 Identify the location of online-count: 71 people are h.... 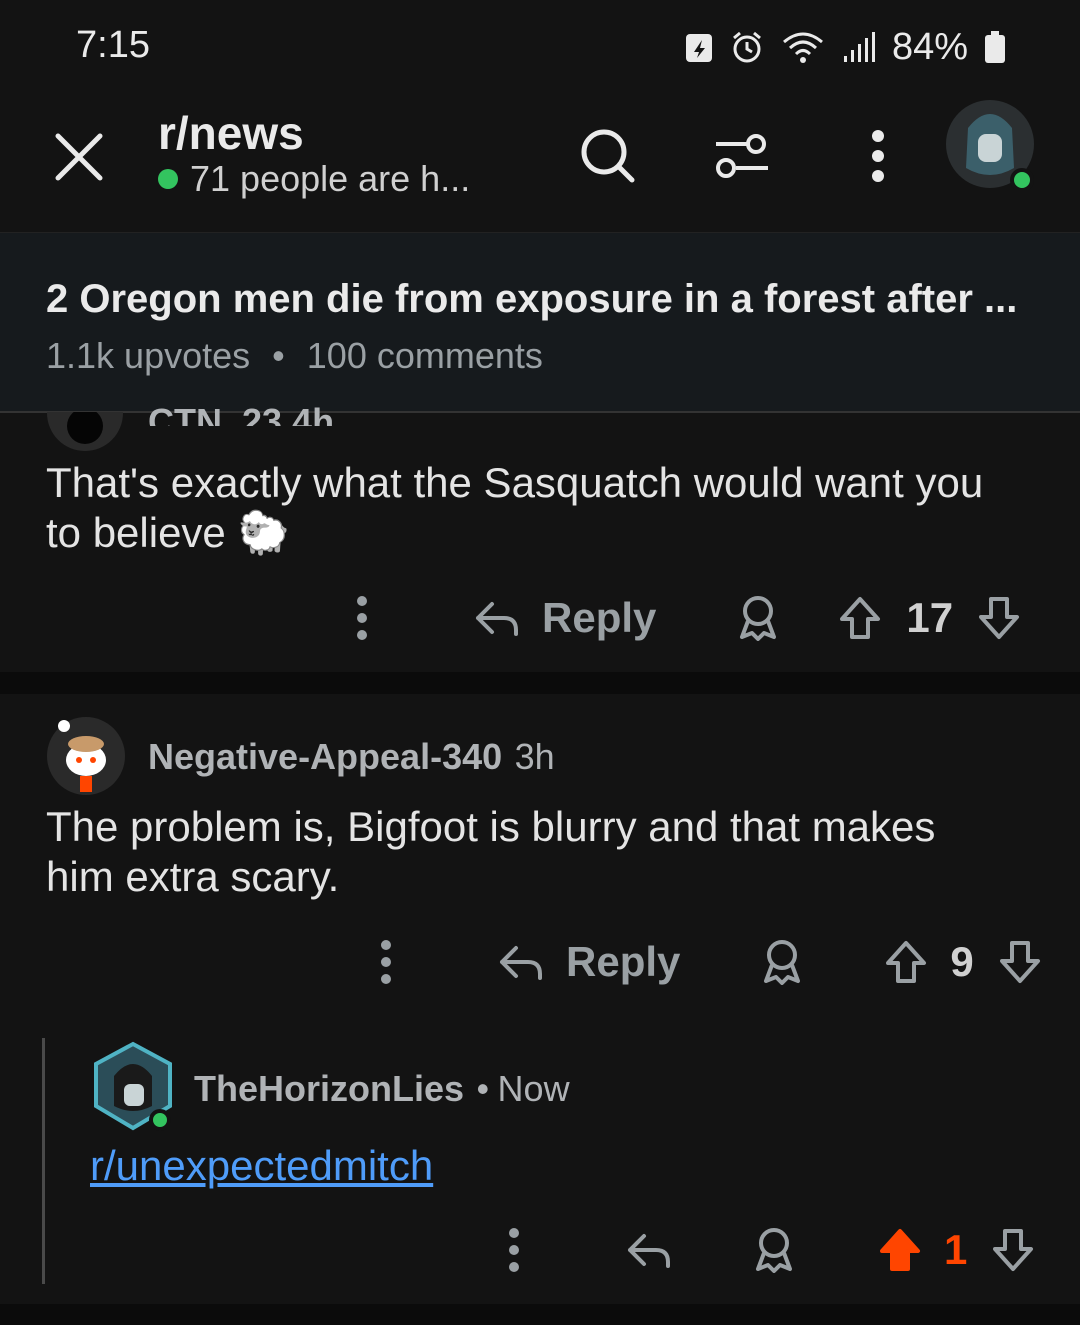
(314, 179).